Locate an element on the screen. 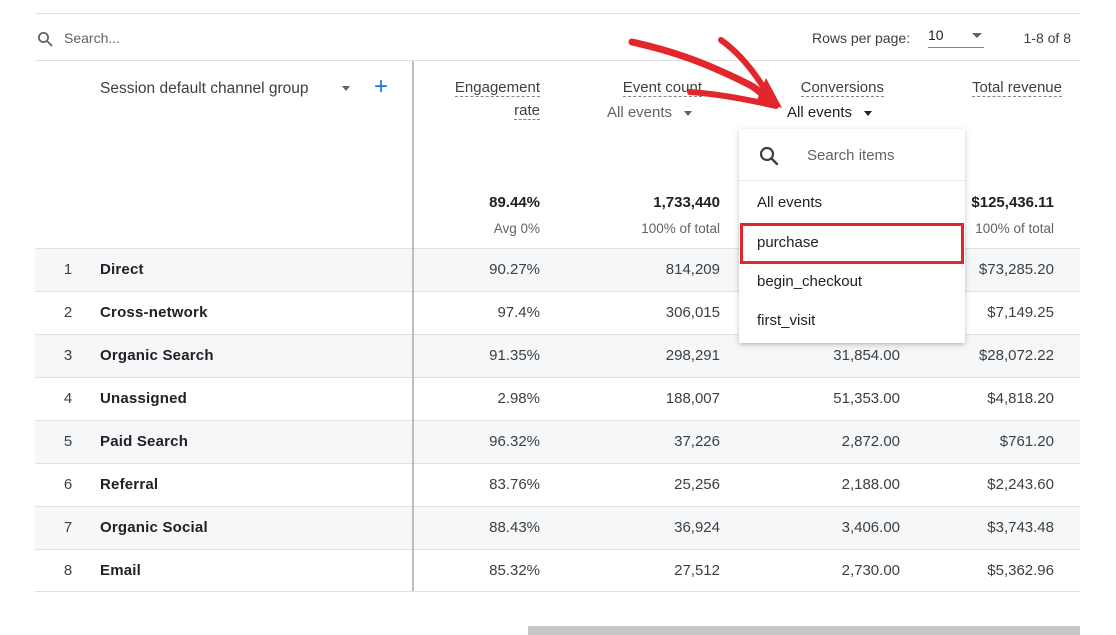 The image size is (1116, 635). column-header-event-count: Event count is located at coordinates (662, 87).